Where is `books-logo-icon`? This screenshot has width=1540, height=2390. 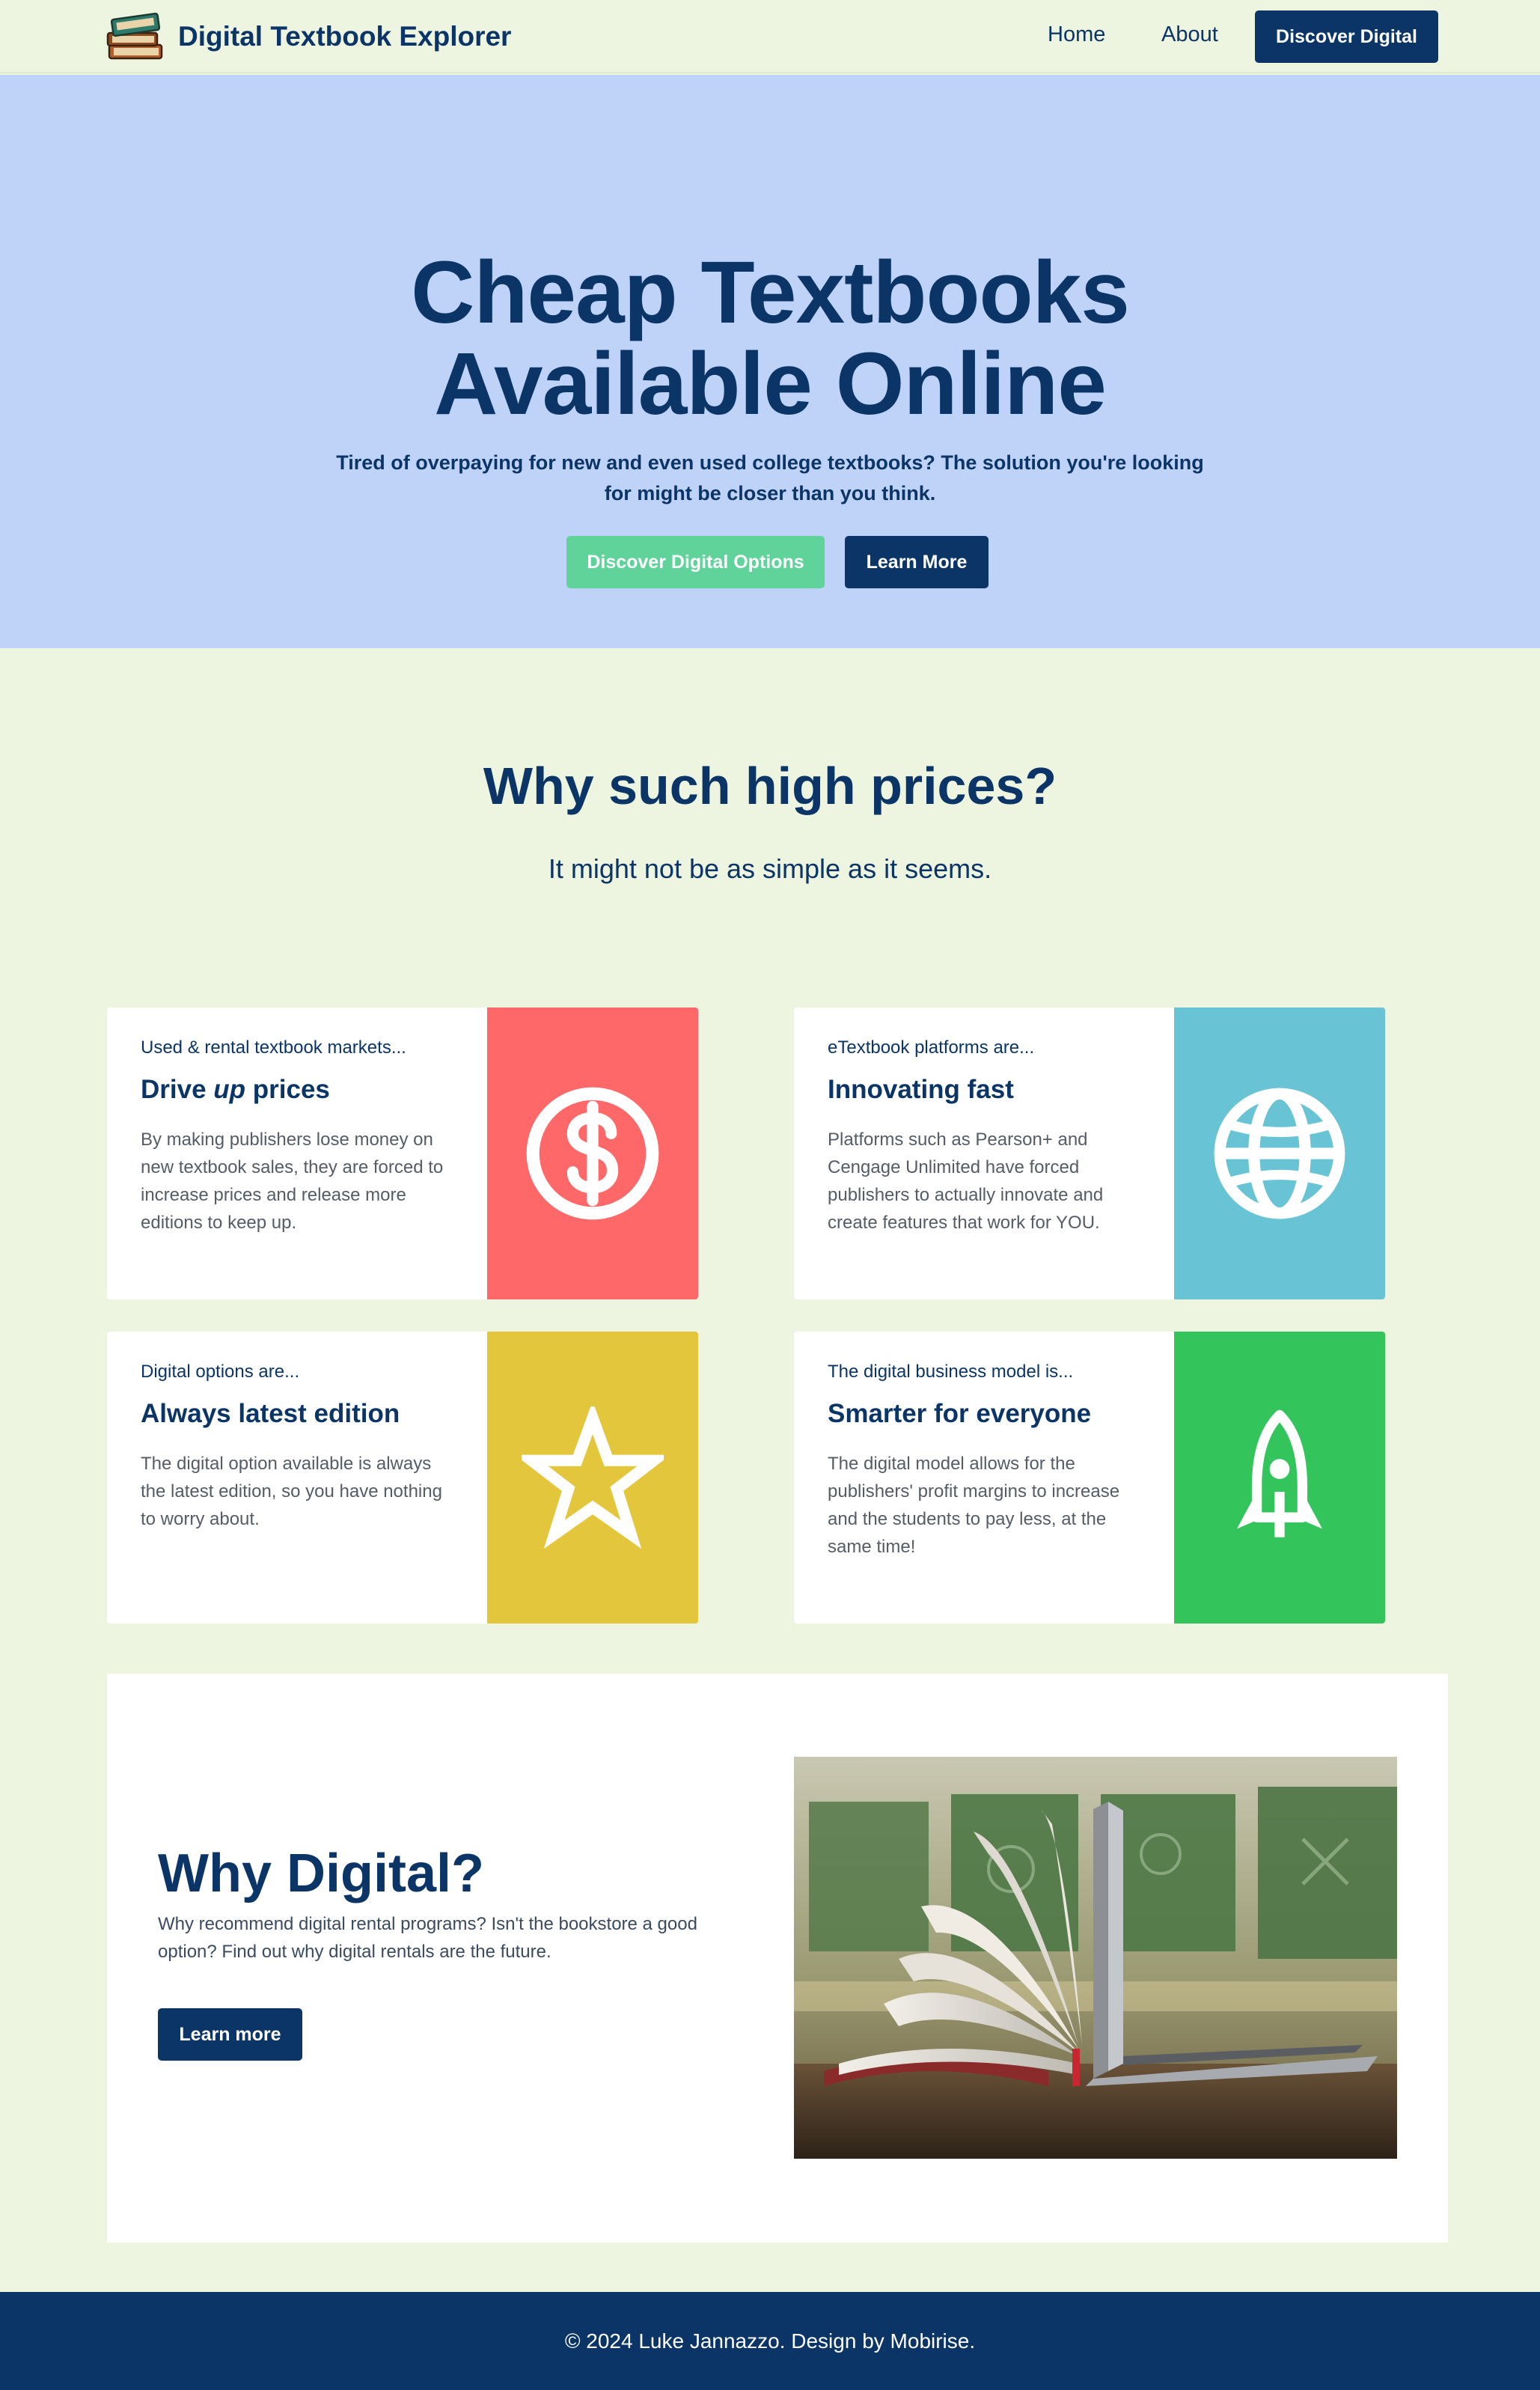 books-logo-icon is located at coordinates (135, 36).